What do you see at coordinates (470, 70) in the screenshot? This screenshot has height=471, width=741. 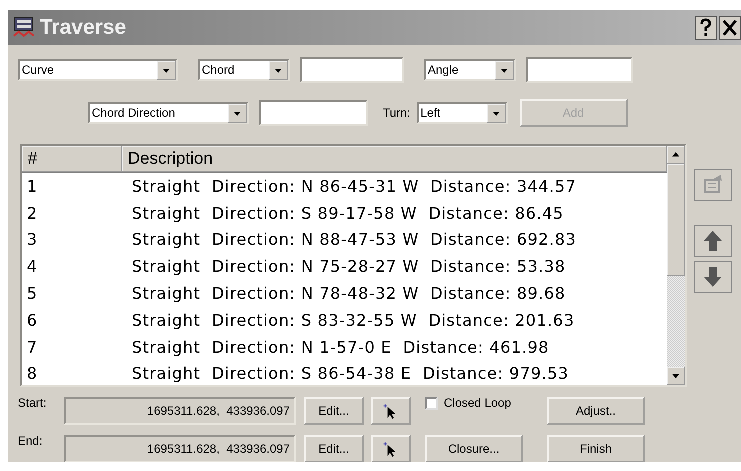 I see `angle-dropdown: Angle` at bounding box center [470, 70].